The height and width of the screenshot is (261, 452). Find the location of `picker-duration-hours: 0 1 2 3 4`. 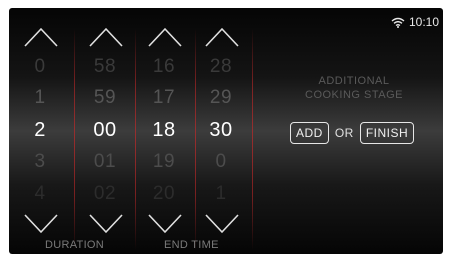

picker-duration-hours: 0 1 2 3 4 is located at coordinates (40, 131).